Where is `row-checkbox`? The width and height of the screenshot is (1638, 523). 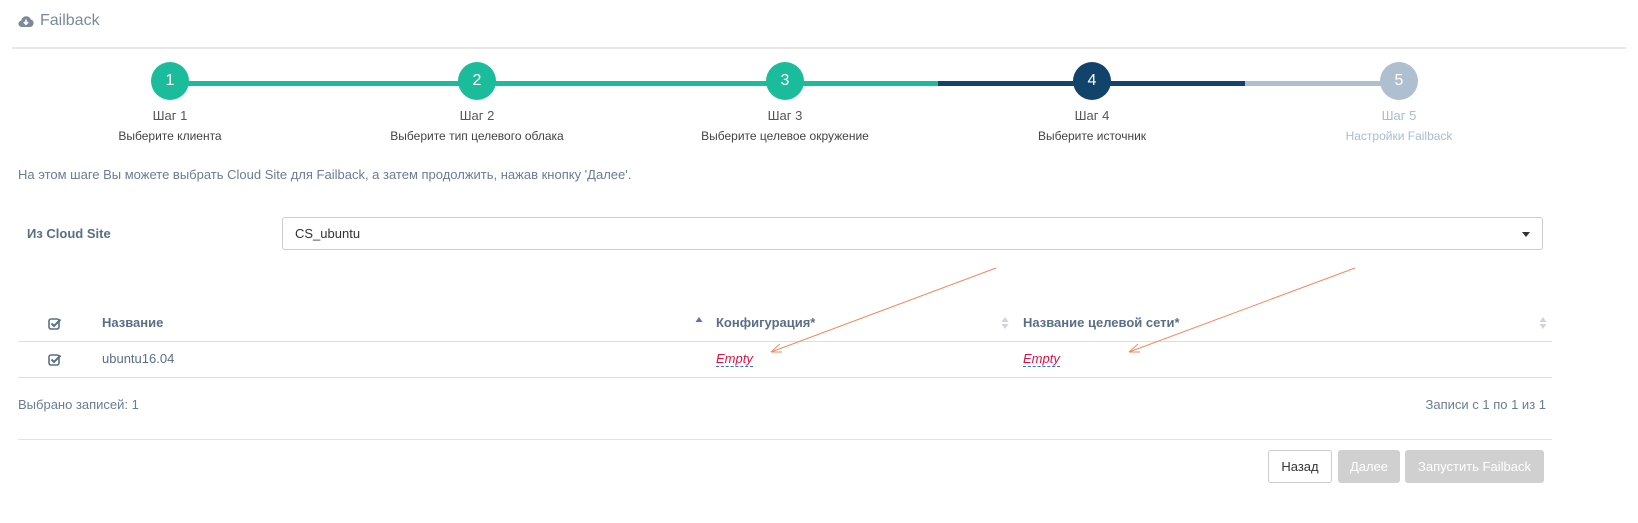
row-checkbox is located at coordinates (55, 360).